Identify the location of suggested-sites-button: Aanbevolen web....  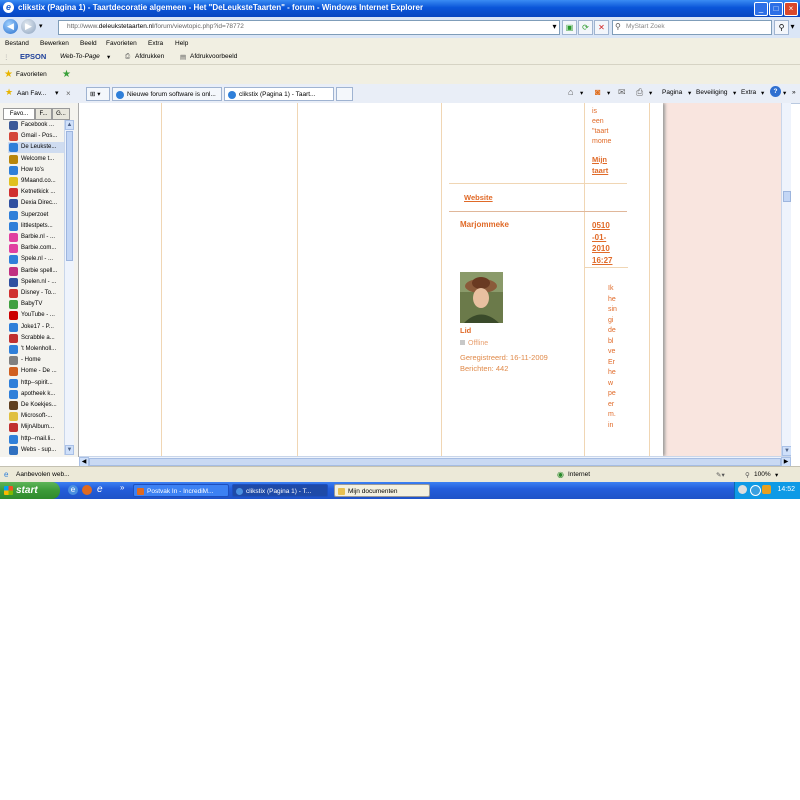
(42, 474).